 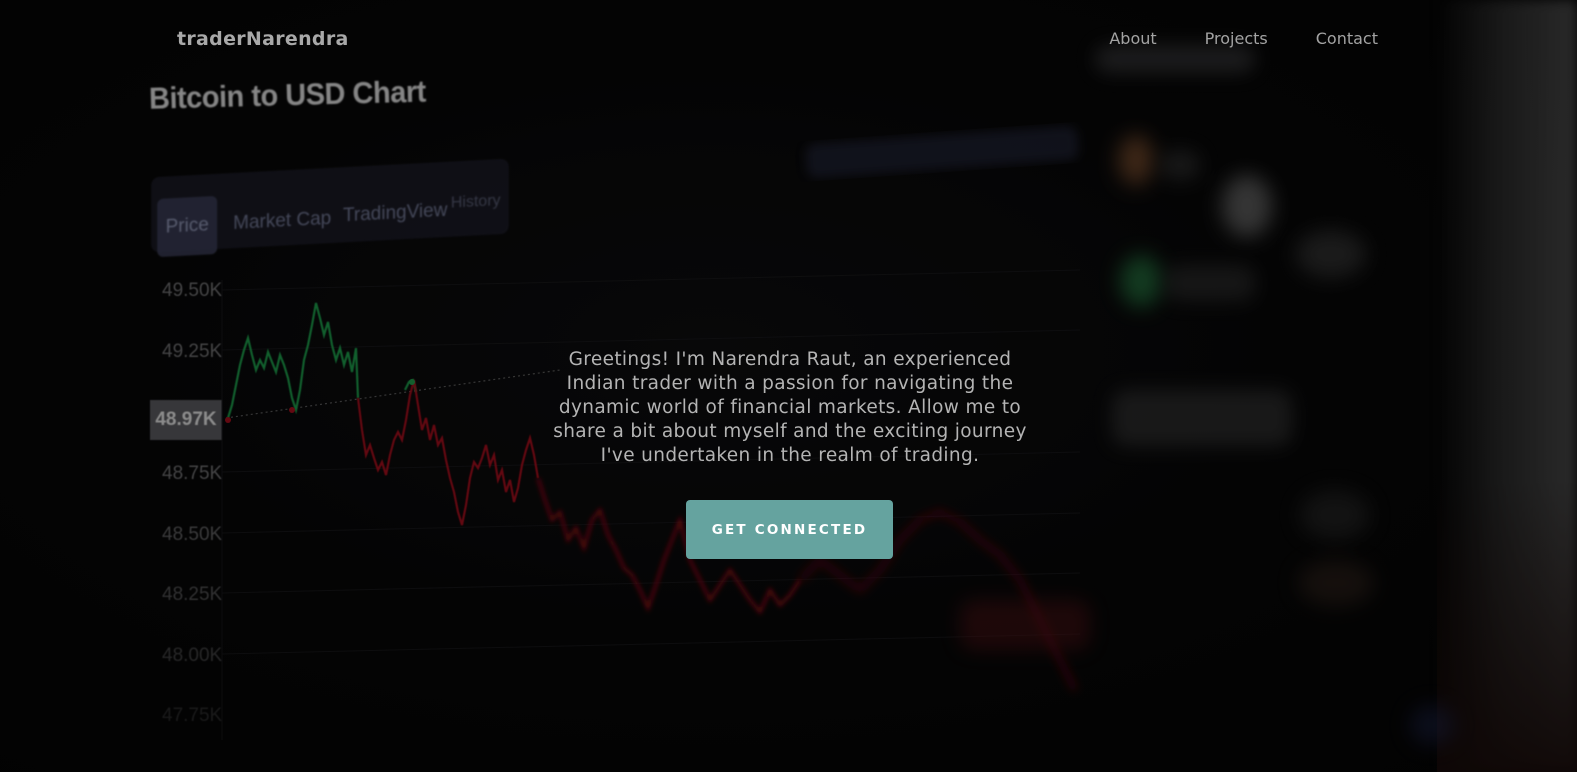 I want to click on background-current-price: 48.97K, so click(x=186, y=420).